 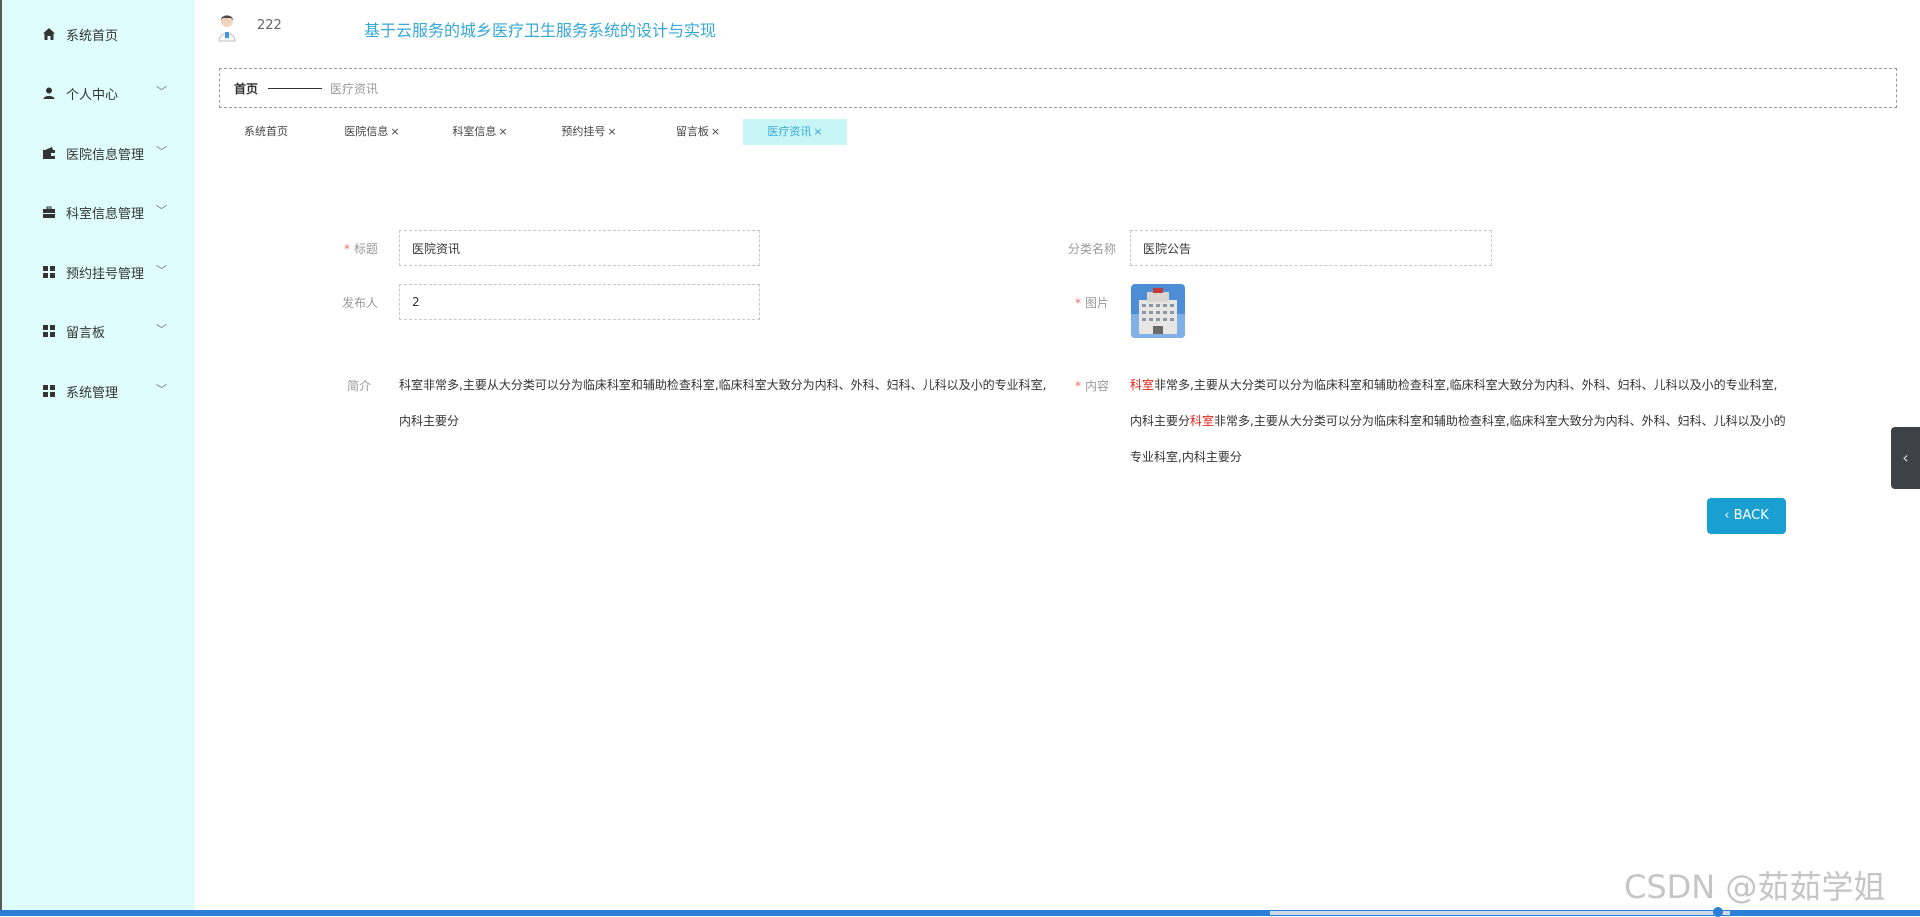 What do you see at coordinates (583, 131) in the screenshot?
I see `tab-label: 预约挂号` at bounding box center [583, 131].